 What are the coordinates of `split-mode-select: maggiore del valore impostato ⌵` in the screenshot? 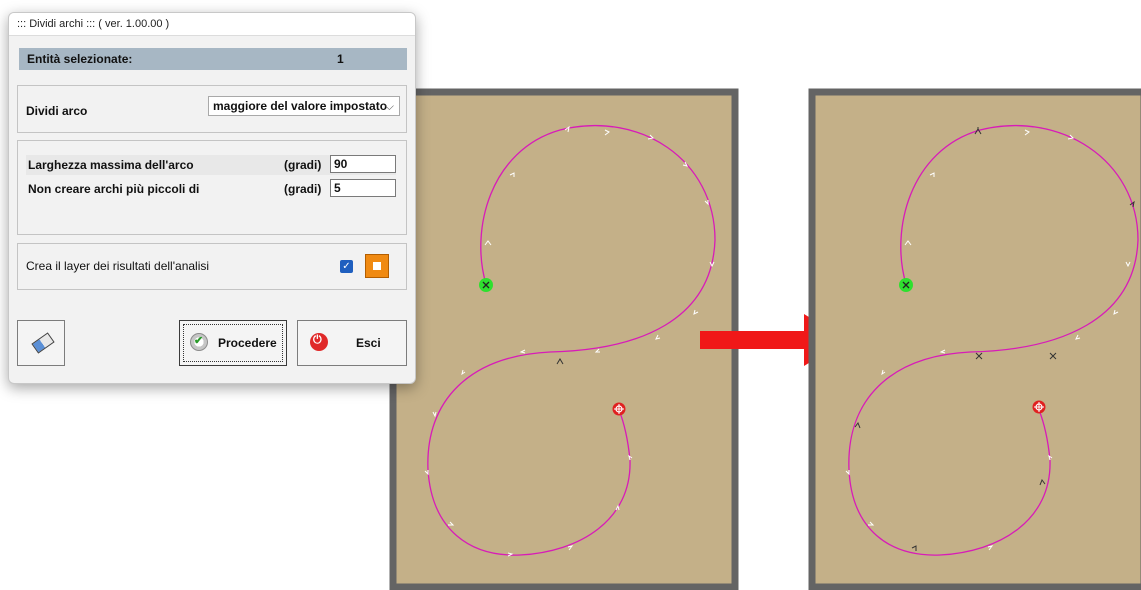 It's located at (304, 106).